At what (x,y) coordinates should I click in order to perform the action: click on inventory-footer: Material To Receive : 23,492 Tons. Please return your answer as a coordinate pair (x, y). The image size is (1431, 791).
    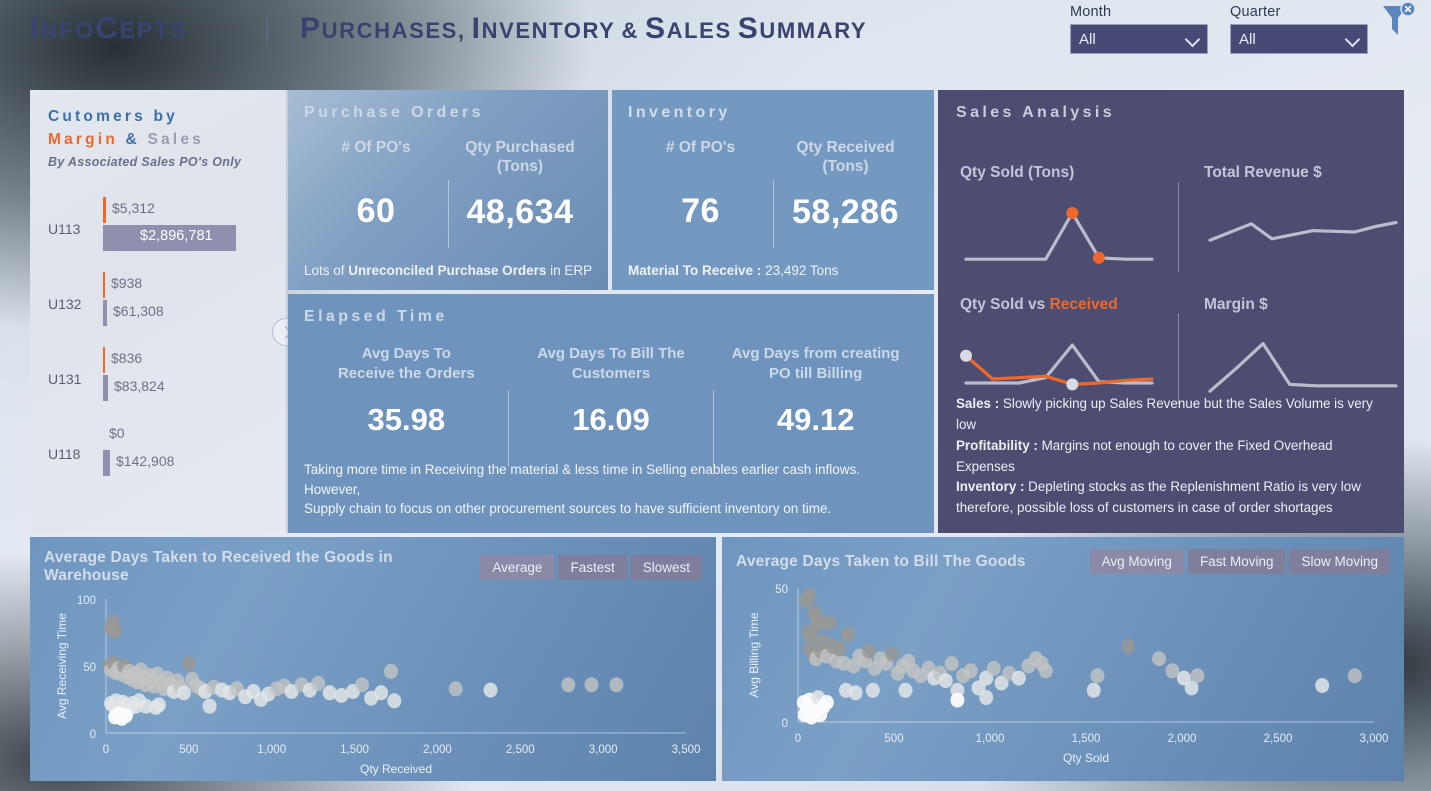
    Looking at the image, I should click on (775, 270).